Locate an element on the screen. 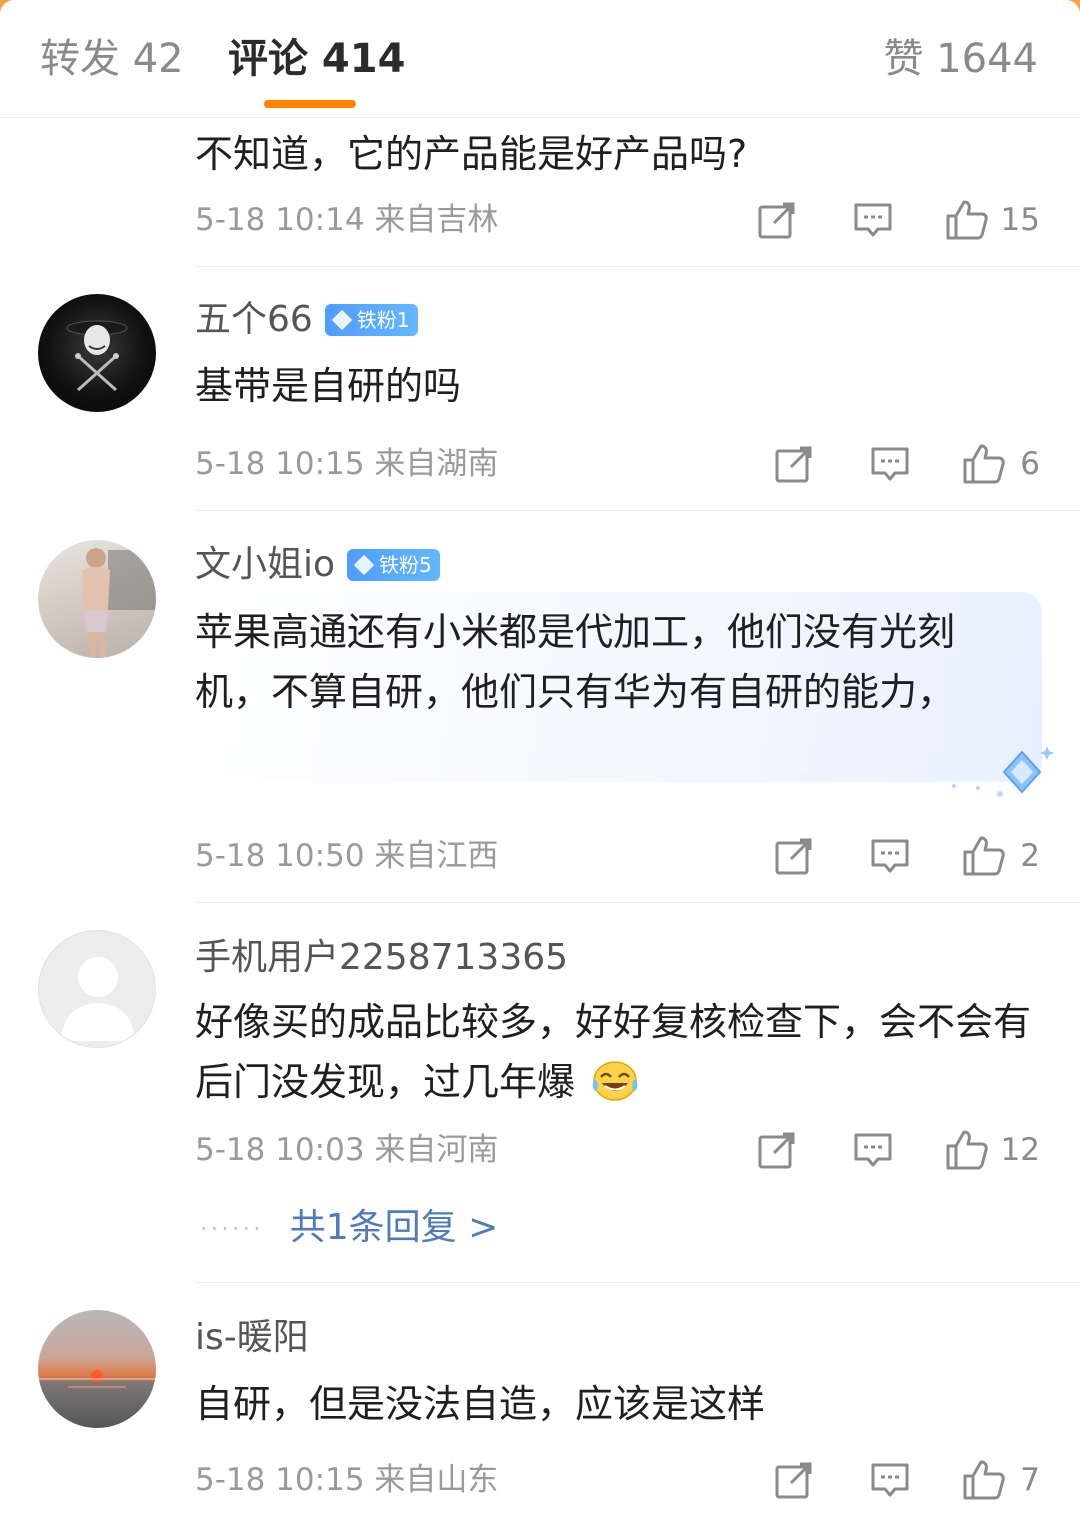 The height and width of the screenshot is (1528, 1080). like-count: 15 is located at coordinates (1020, 220).